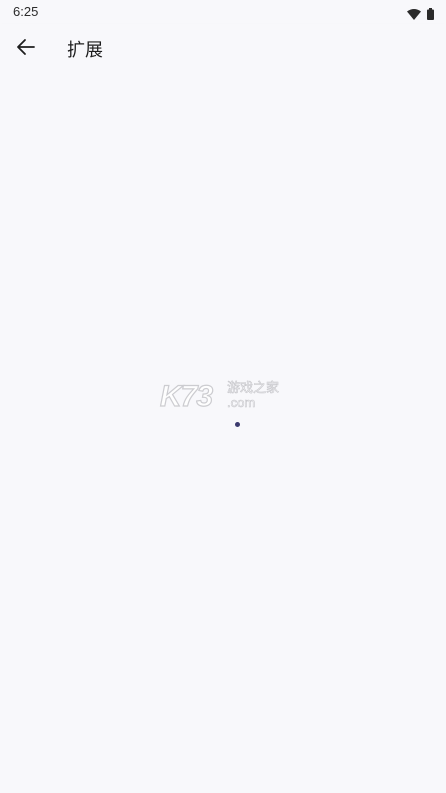 This screenshot has width=446, height=793. I want to click on page-title: 扩展, so click(85, 50).